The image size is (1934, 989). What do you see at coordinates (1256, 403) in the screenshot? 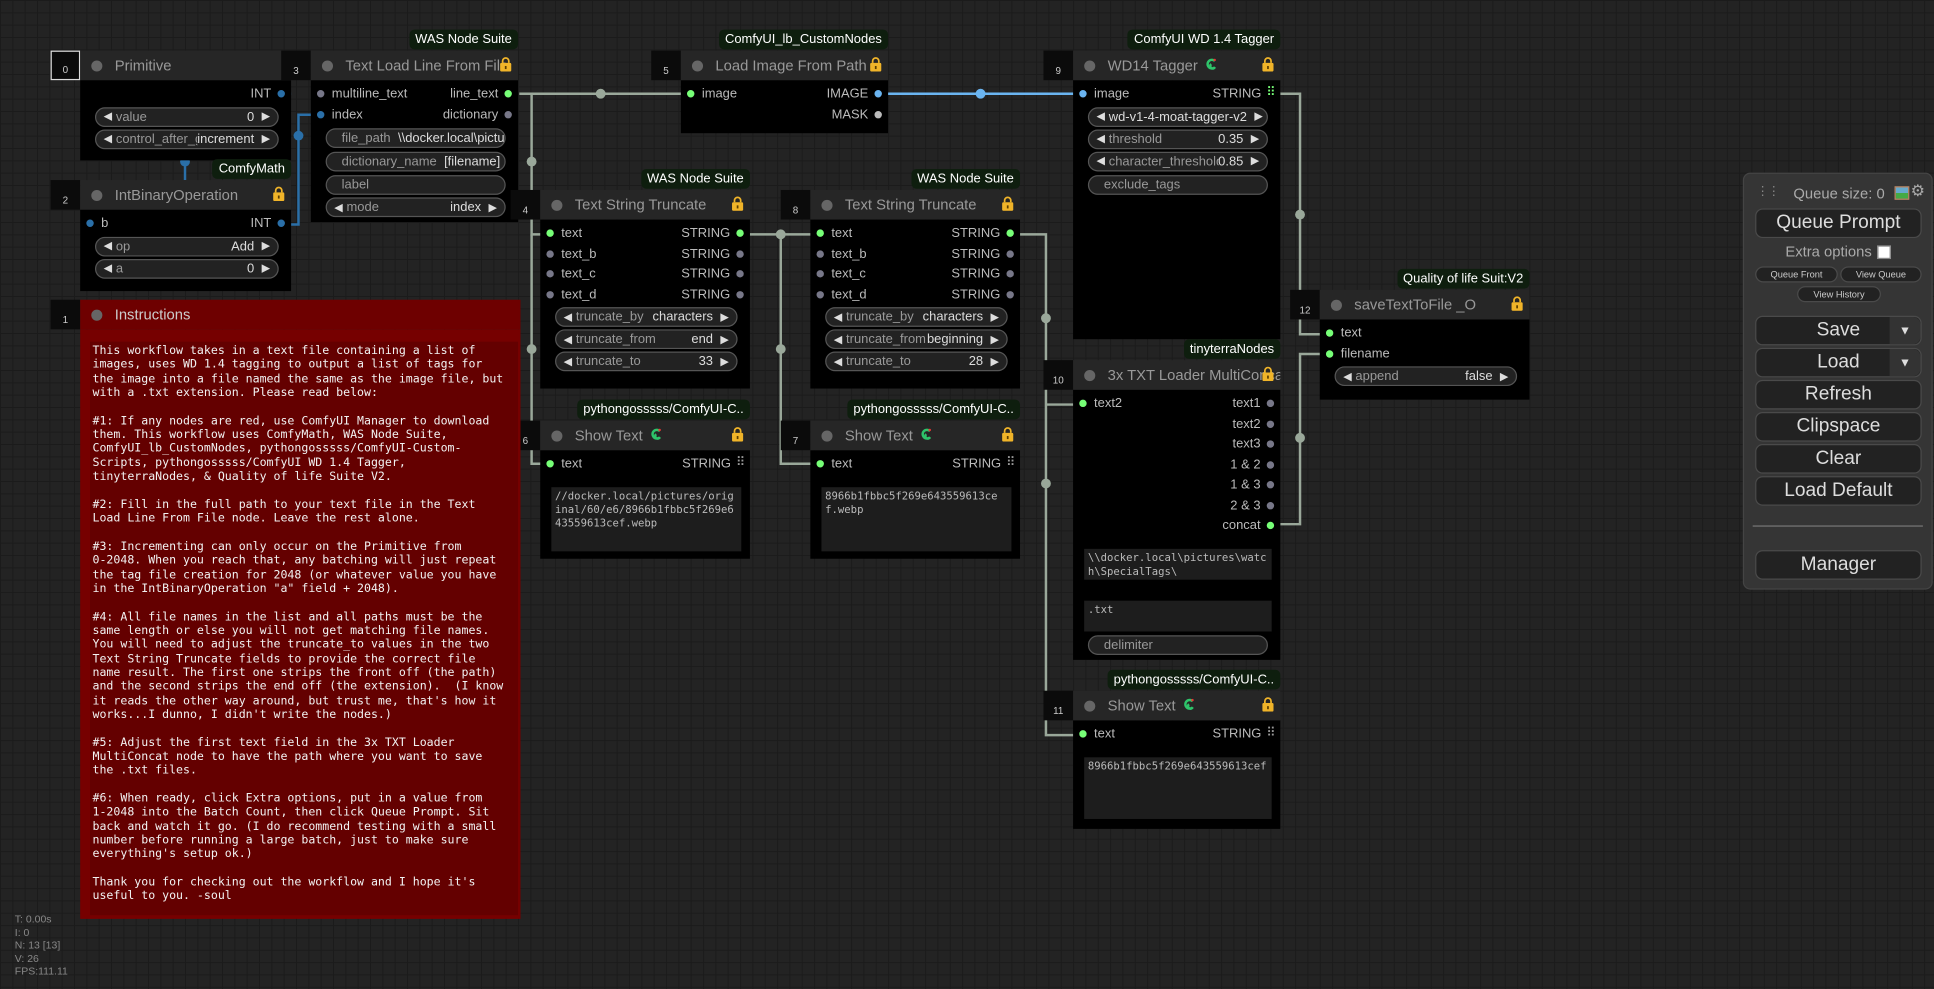
I see `output-slot-text1: text1` at bounding box center [1256, 403].